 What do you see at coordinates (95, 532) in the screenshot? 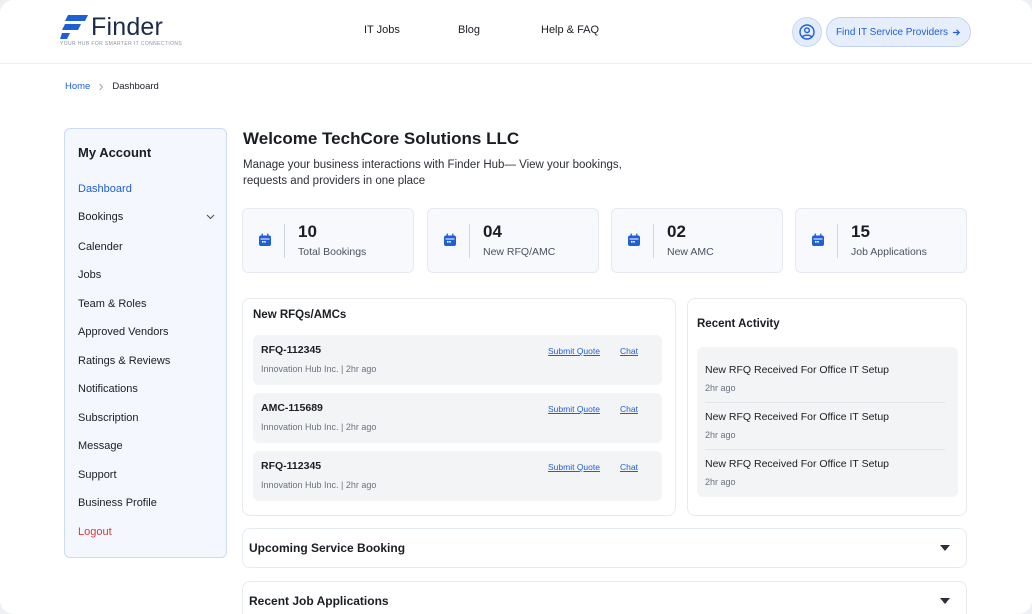
I see `sidebar-item-label: Logout` at bounding box center [95, 532].